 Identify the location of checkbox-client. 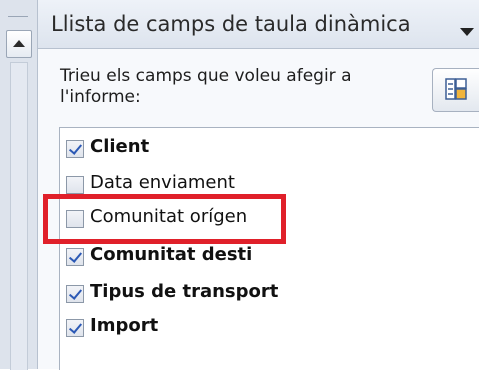
(75, 149).